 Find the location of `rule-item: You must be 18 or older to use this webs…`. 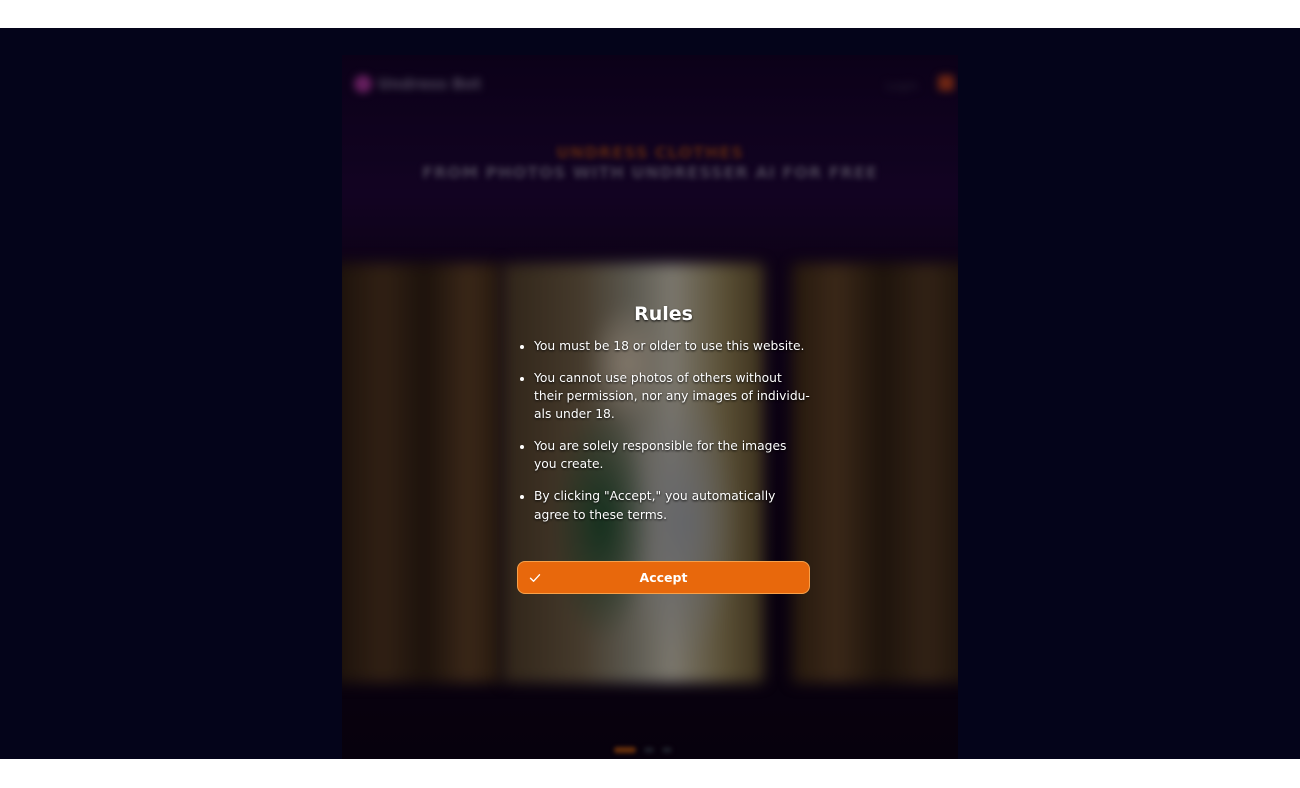

rule-item: You must be 18 or older to use this webs… is located at coordinates (672, 346).